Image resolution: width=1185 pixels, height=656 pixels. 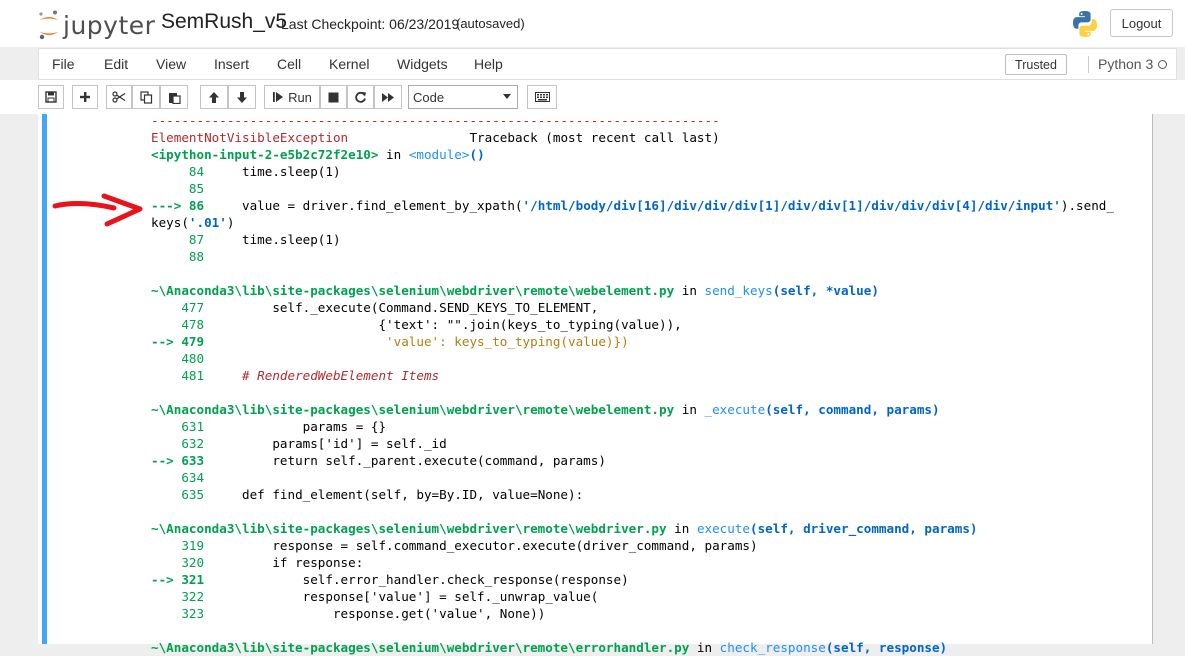 What do you see at coordinates (592, 97) in the screenshot?
I see `toolbar: Run` at bounding box center [592, 97].